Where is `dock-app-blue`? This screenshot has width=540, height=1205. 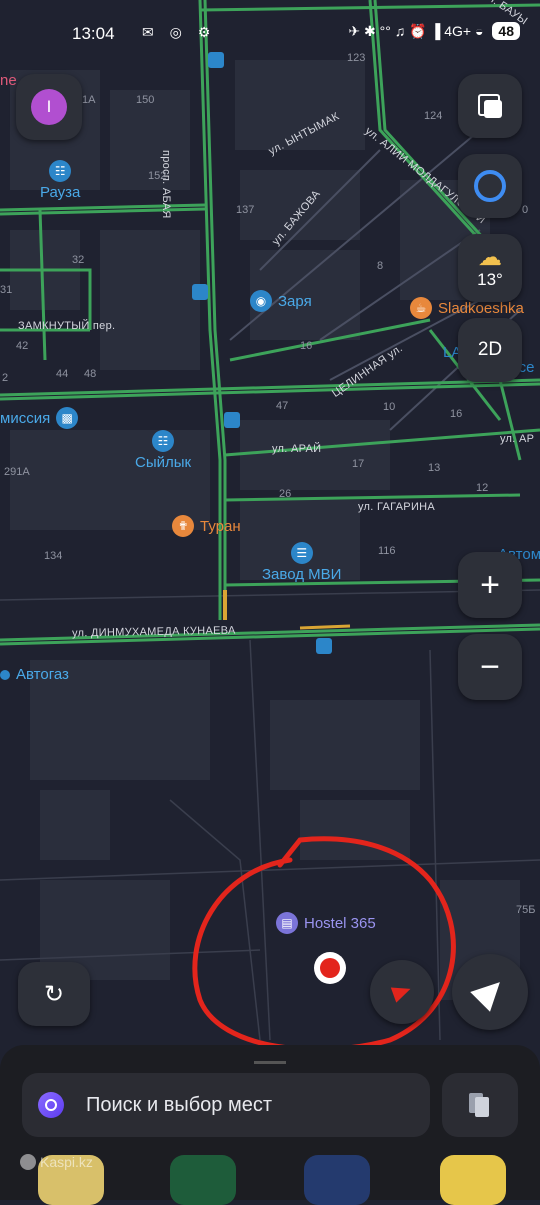 dock-app-blue is located at coordinates (337, 1180).